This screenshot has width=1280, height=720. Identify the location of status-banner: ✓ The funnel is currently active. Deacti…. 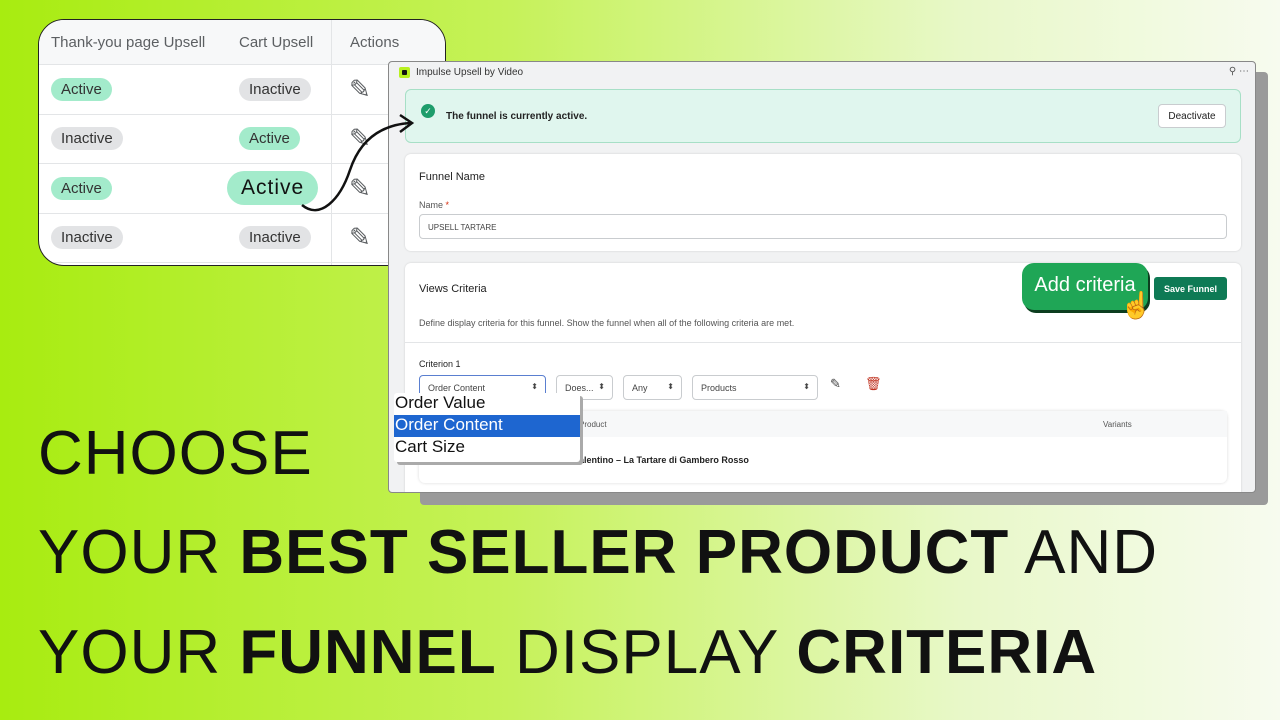
(823, 116).